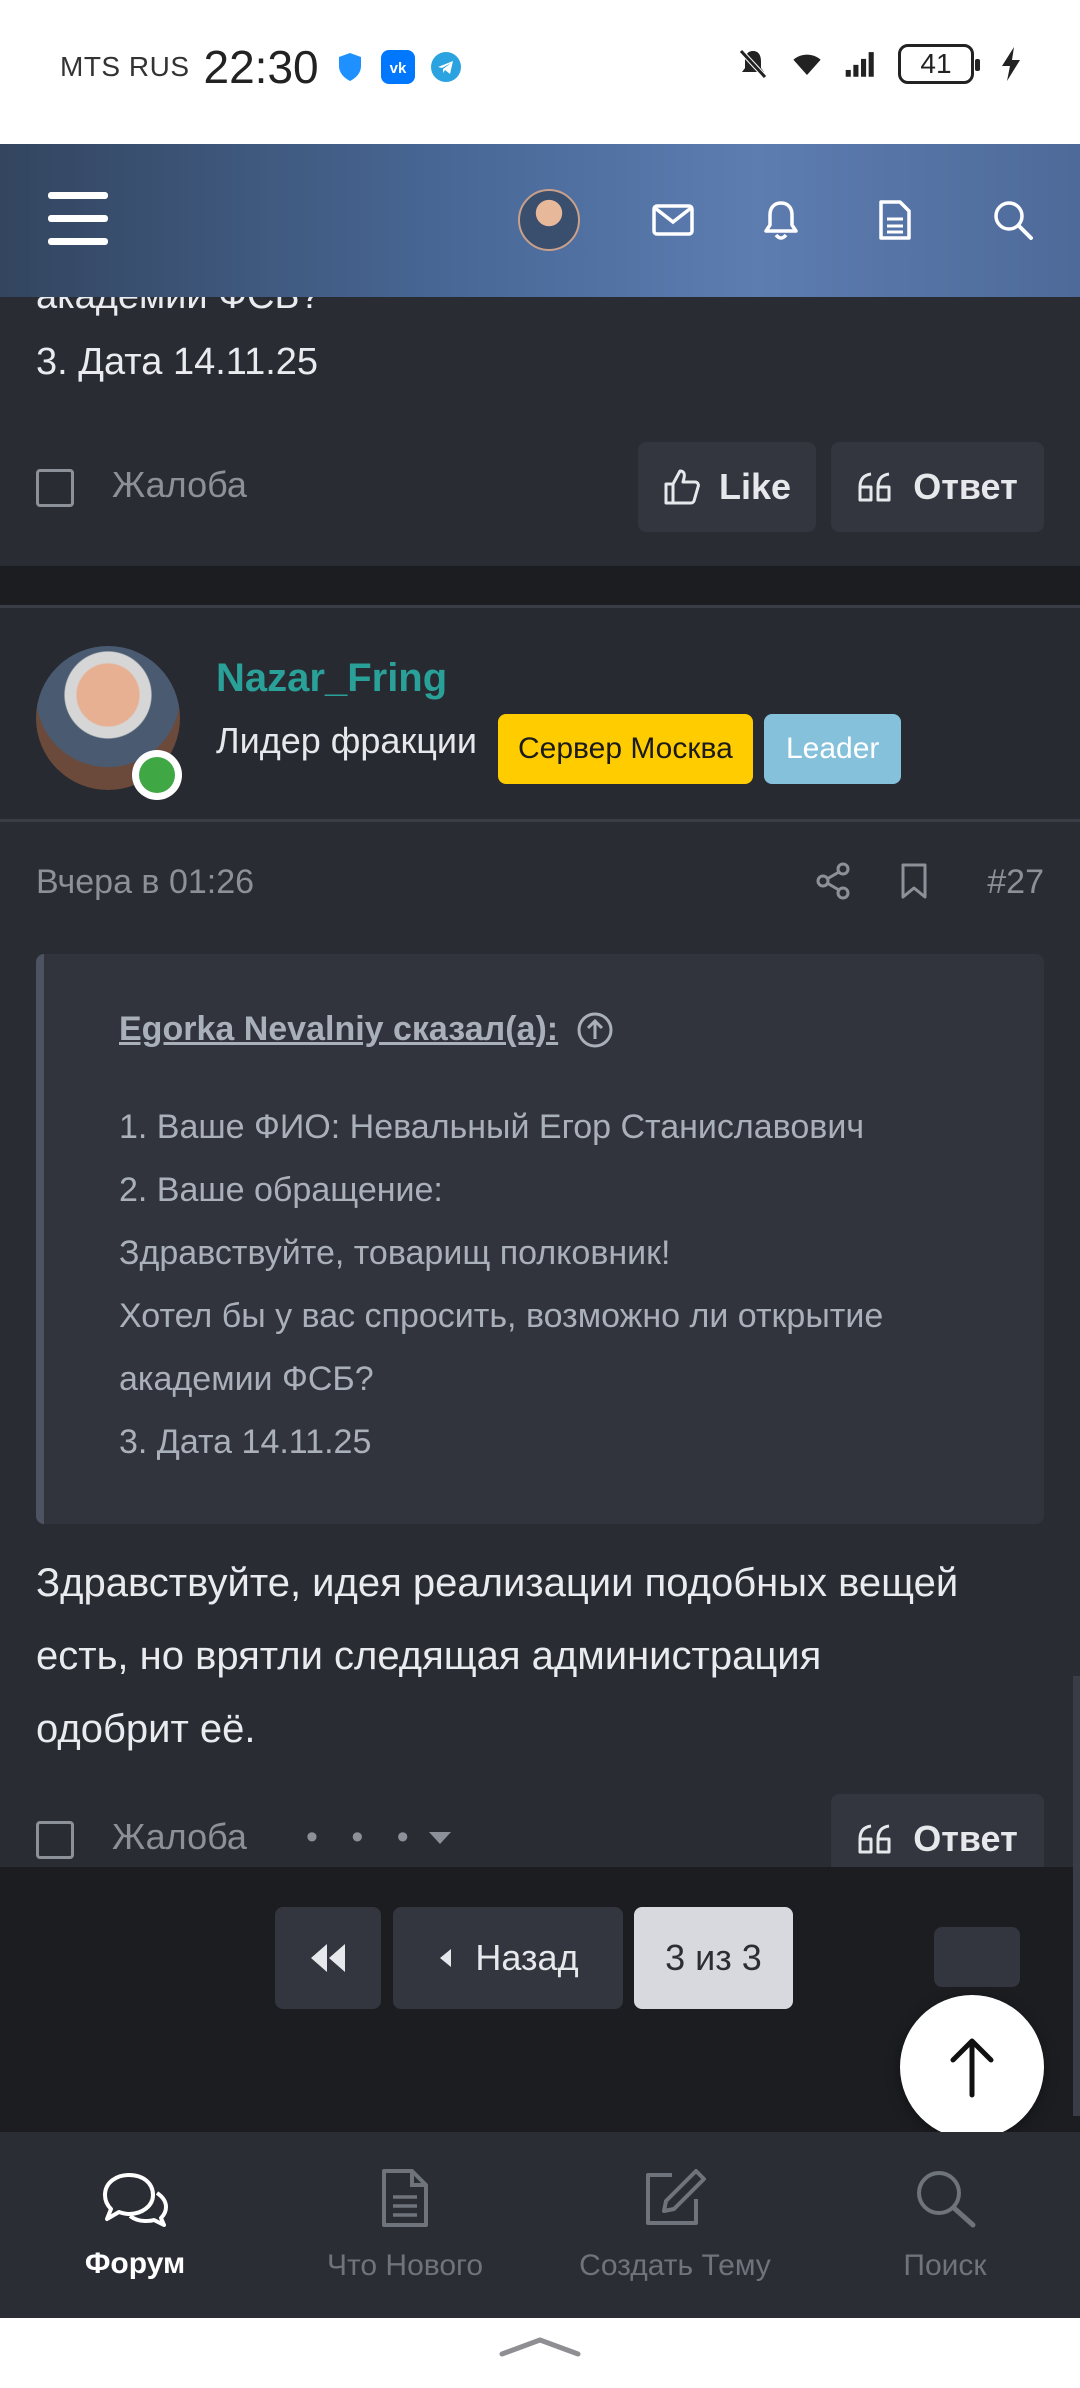  I want to click on share-icon, so click(833, 881).